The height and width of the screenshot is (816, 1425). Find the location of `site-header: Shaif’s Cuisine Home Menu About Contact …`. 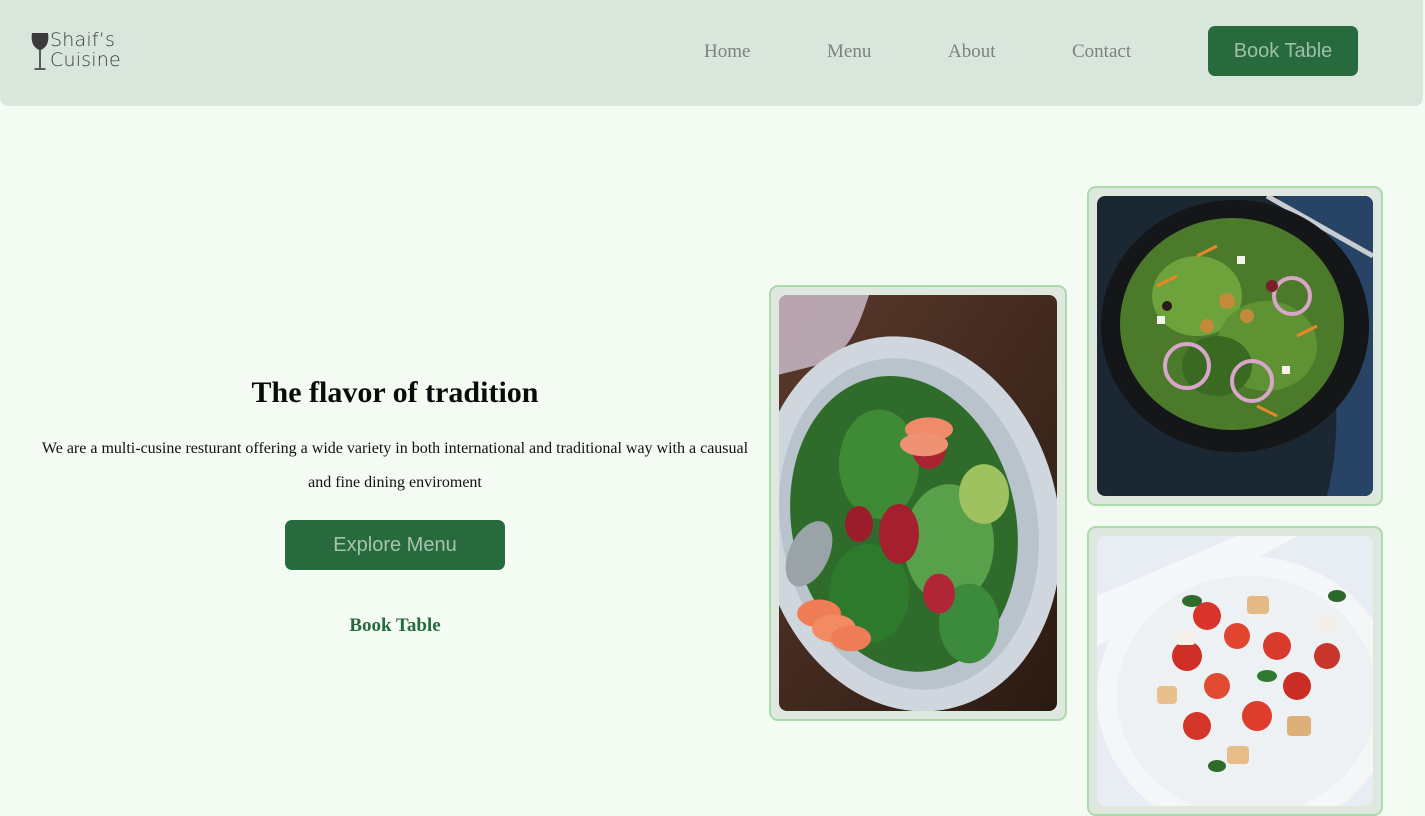

site-header: Shaif’s Cuisine Home Menu About Contact … is located at coordinates (711, 53).